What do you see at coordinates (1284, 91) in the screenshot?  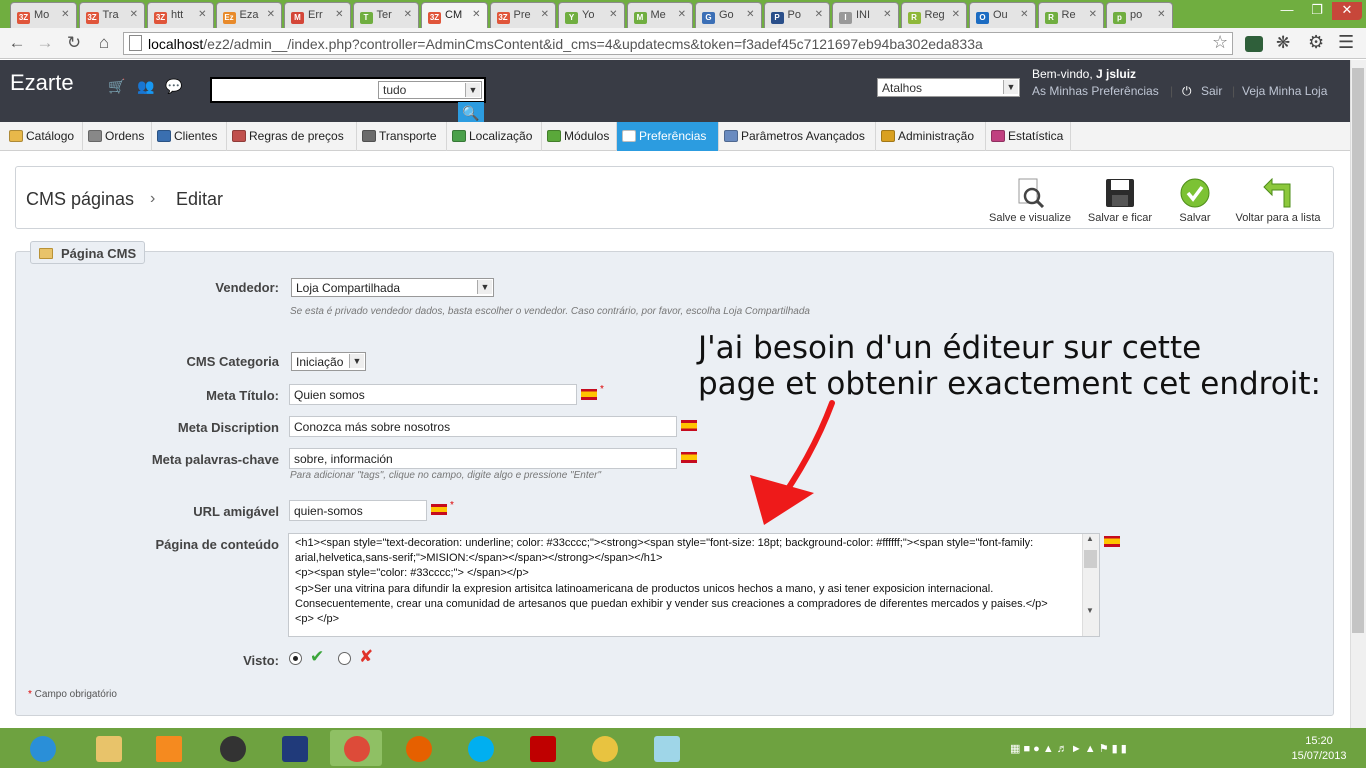 I see `view-shop-link: Veja Minha Loja` at bounding box center [1284, 91].